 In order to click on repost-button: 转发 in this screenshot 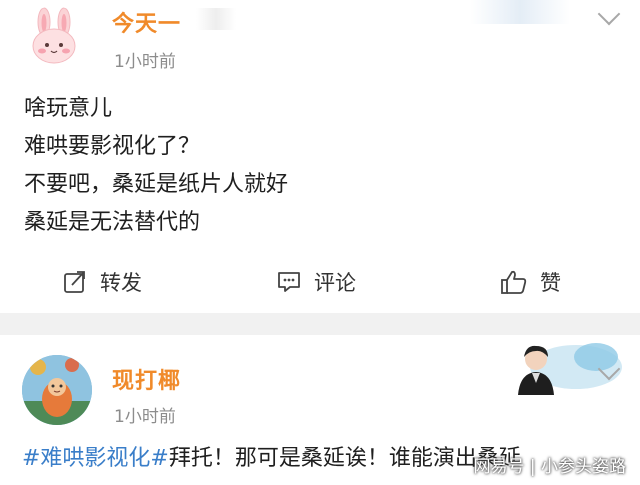, I will do `click(102, 282)`.